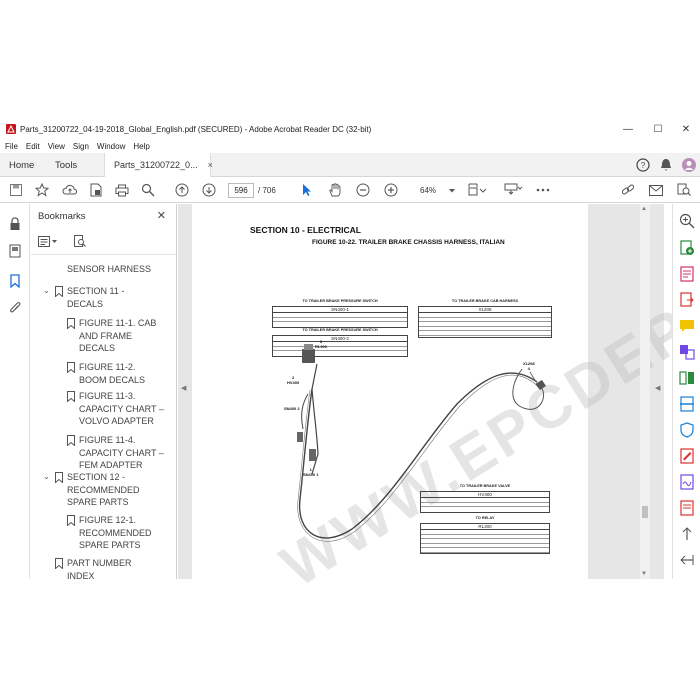 The height and width of the screenshot is (700, 700). I want to click on bookmark-item: ⌄ SECTION 11 - DECALS, so click(106, 297).